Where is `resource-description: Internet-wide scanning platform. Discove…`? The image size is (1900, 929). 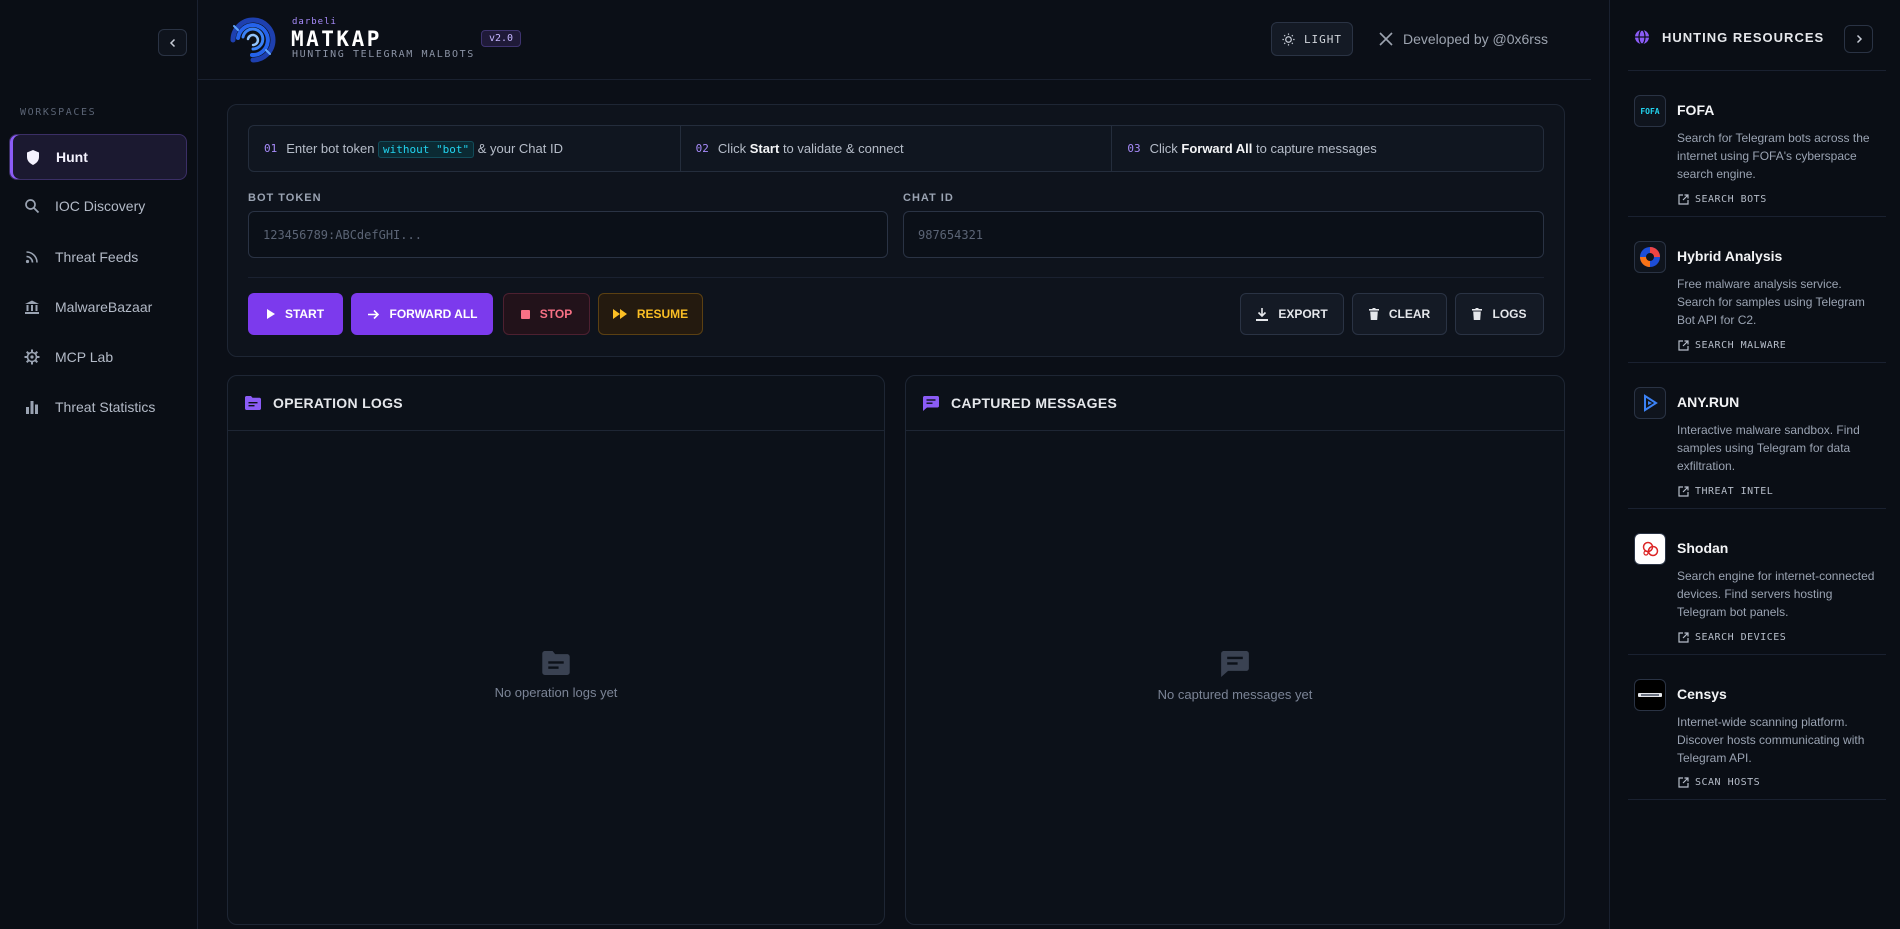 resource-description: Internet-wide scanning platform. Discove… is located at coordinates (1771, 740).